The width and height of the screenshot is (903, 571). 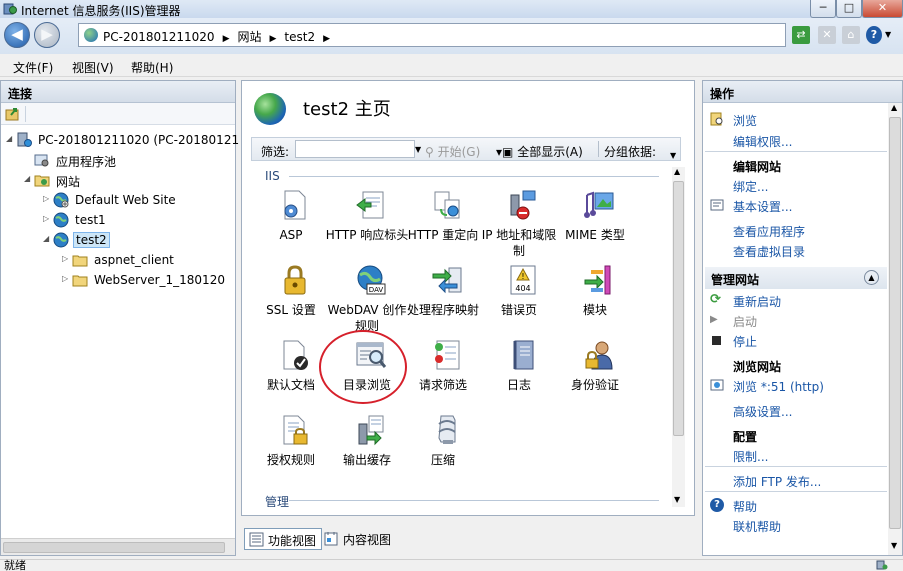 I want to click on feature-authorization-rules: 授权规则, so click(x=291, y=451).